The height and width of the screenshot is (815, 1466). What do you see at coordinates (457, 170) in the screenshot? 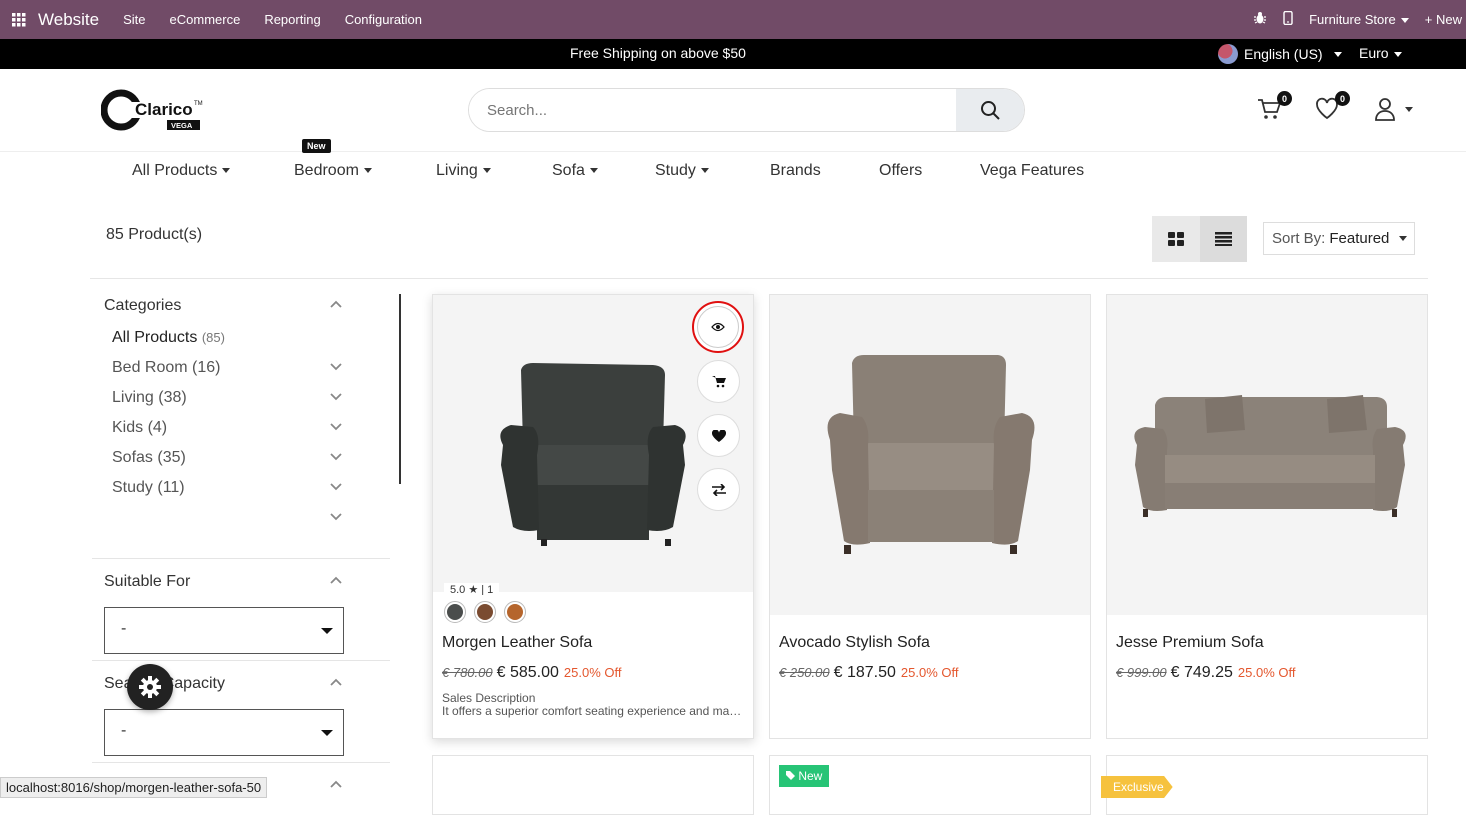
I see `nav-label: Living` at bounding box center [457, 170].